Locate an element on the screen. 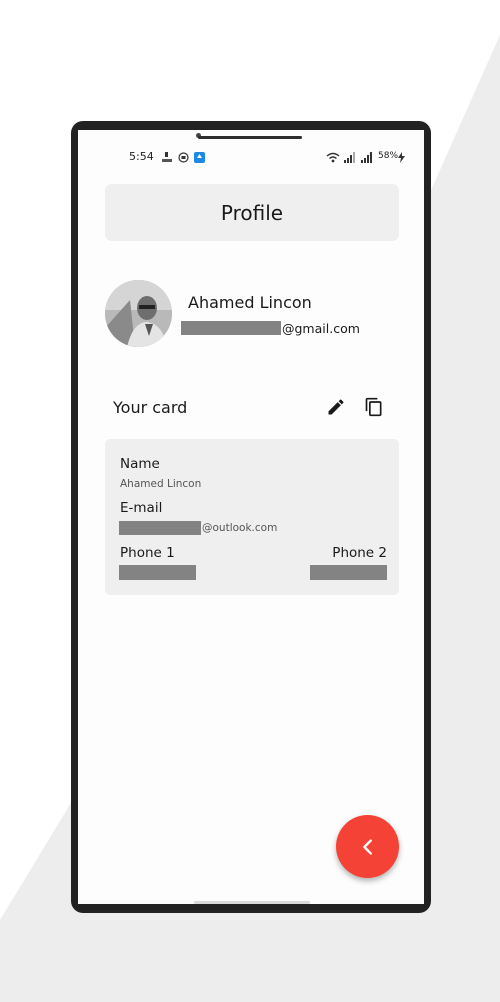  card-name-value: Ahamed Lincon is located at coordinates (161, 484).